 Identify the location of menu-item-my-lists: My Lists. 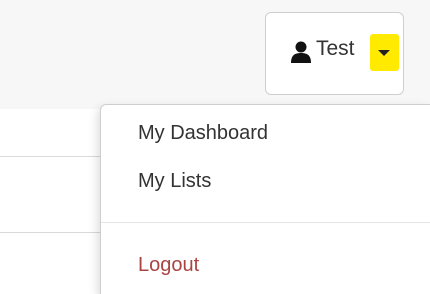
(174, 181).